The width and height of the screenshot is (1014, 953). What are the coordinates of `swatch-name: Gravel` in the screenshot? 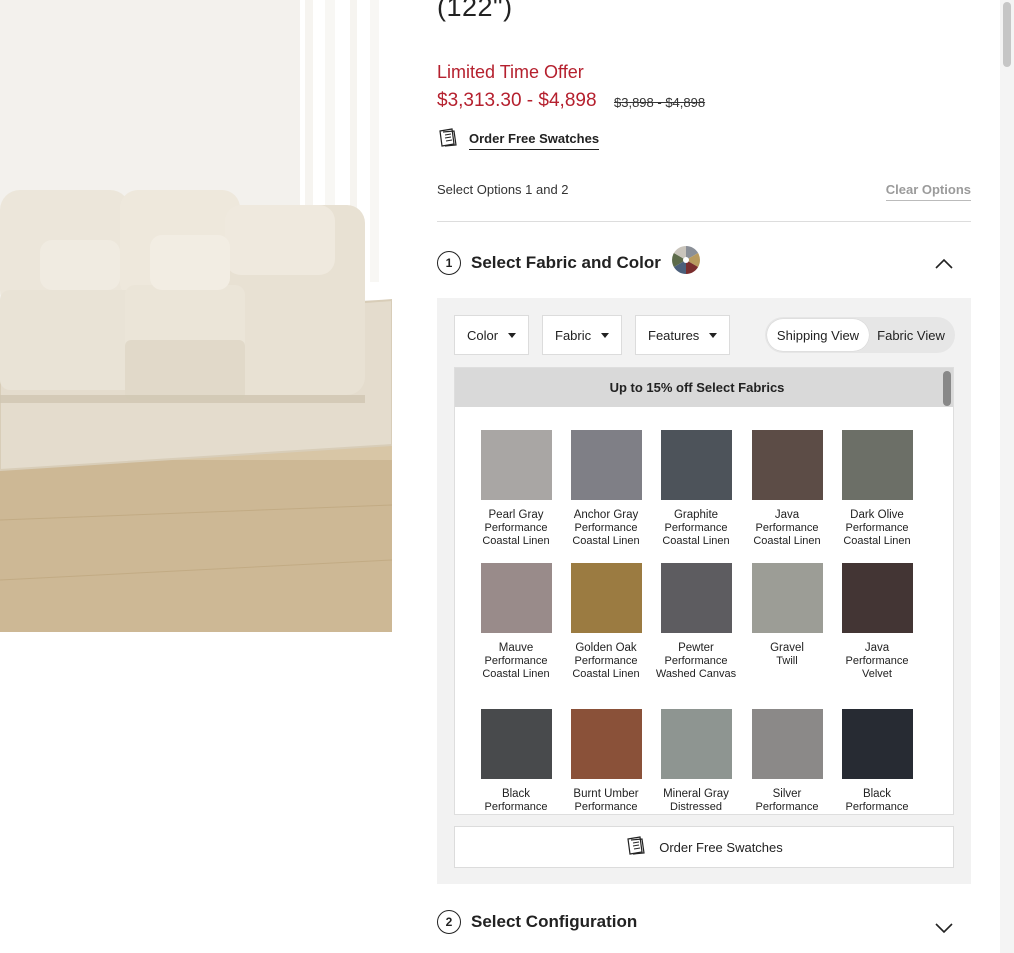 It's located at (787, 648).